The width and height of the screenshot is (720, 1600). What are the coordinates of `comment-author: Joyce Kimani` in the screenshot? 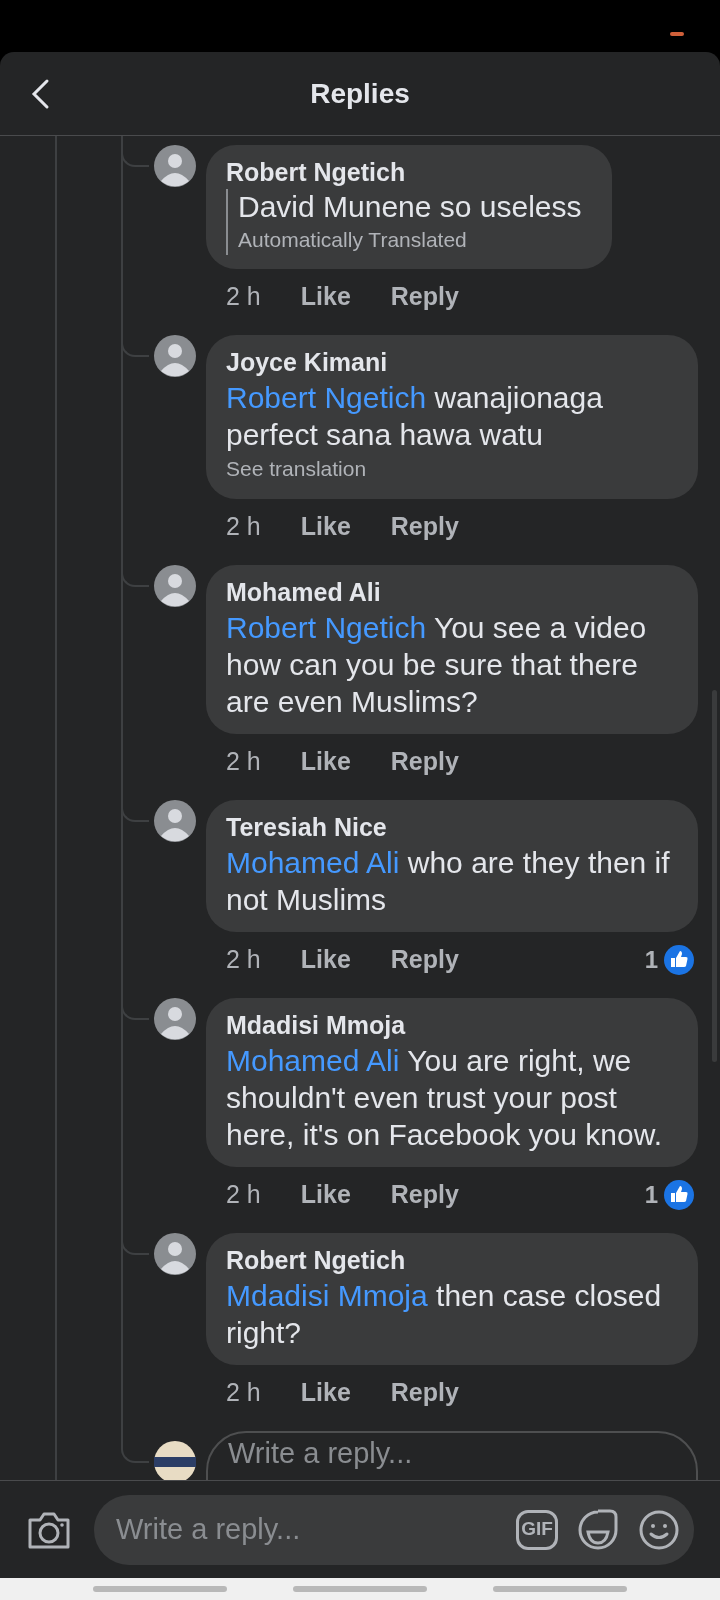 It's located at (452, 362).